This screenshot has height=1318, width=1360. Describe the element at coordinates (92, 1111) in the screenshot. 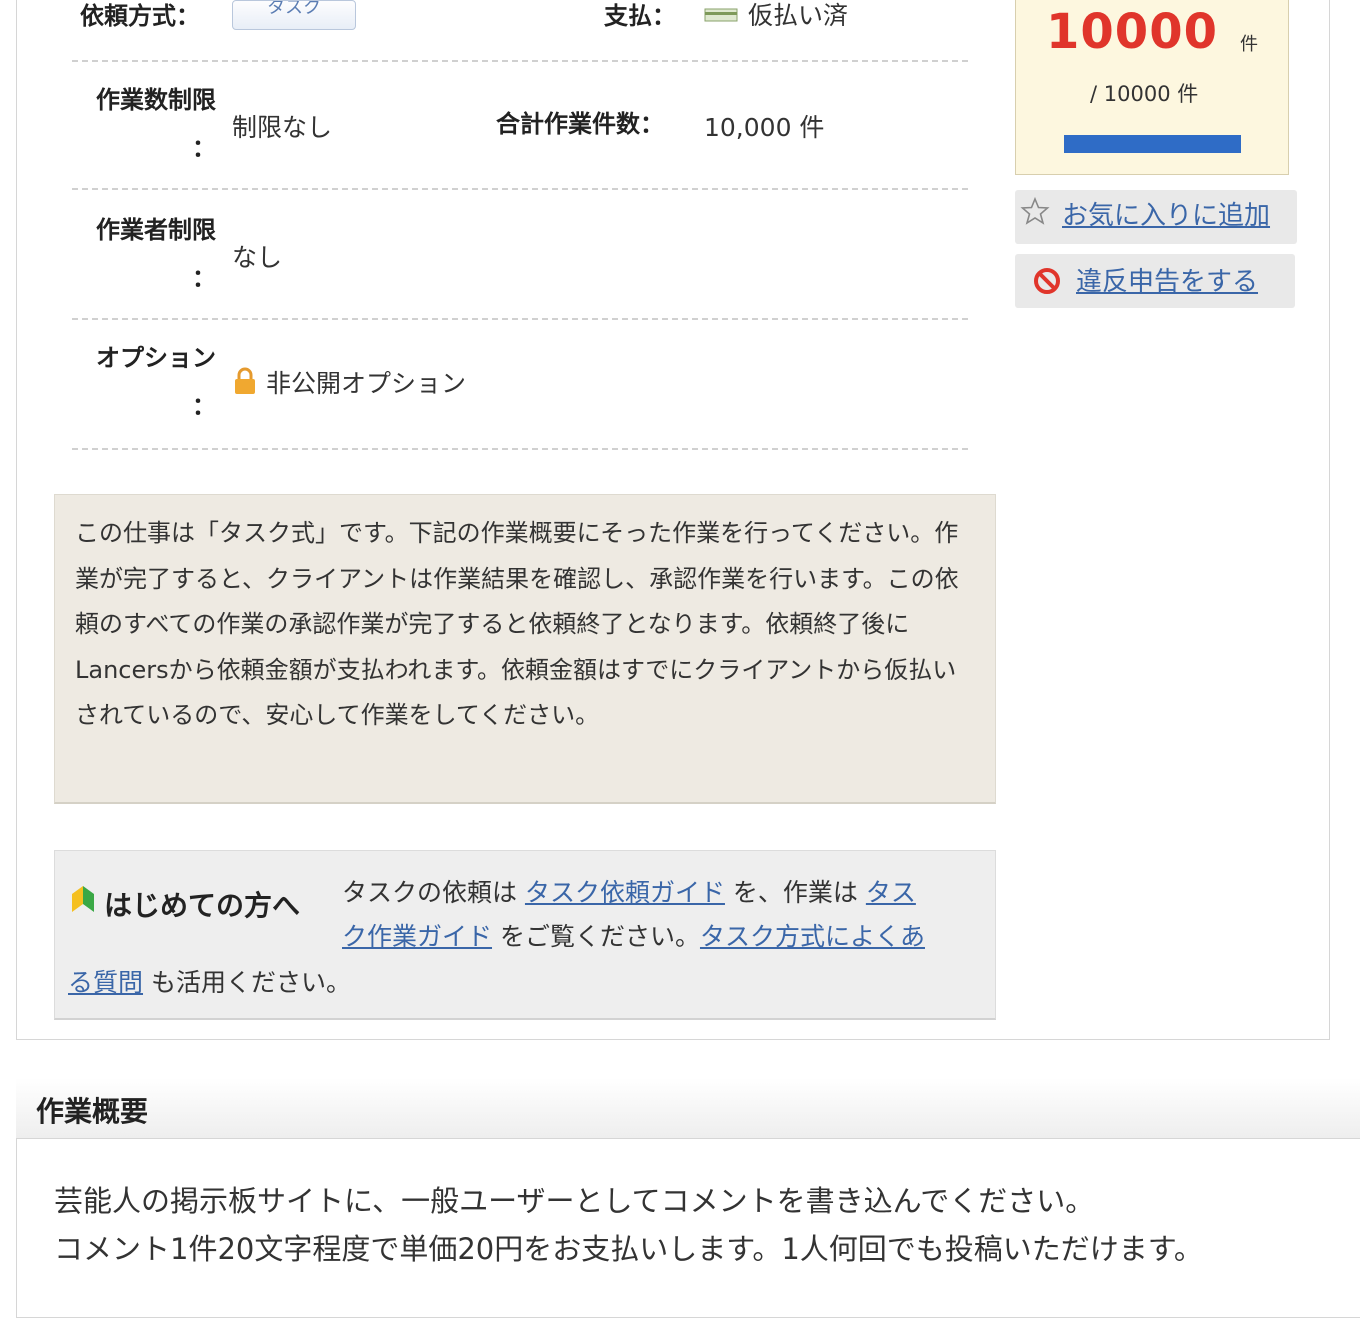

I see `work-summary-title: 作業概要` at that location.